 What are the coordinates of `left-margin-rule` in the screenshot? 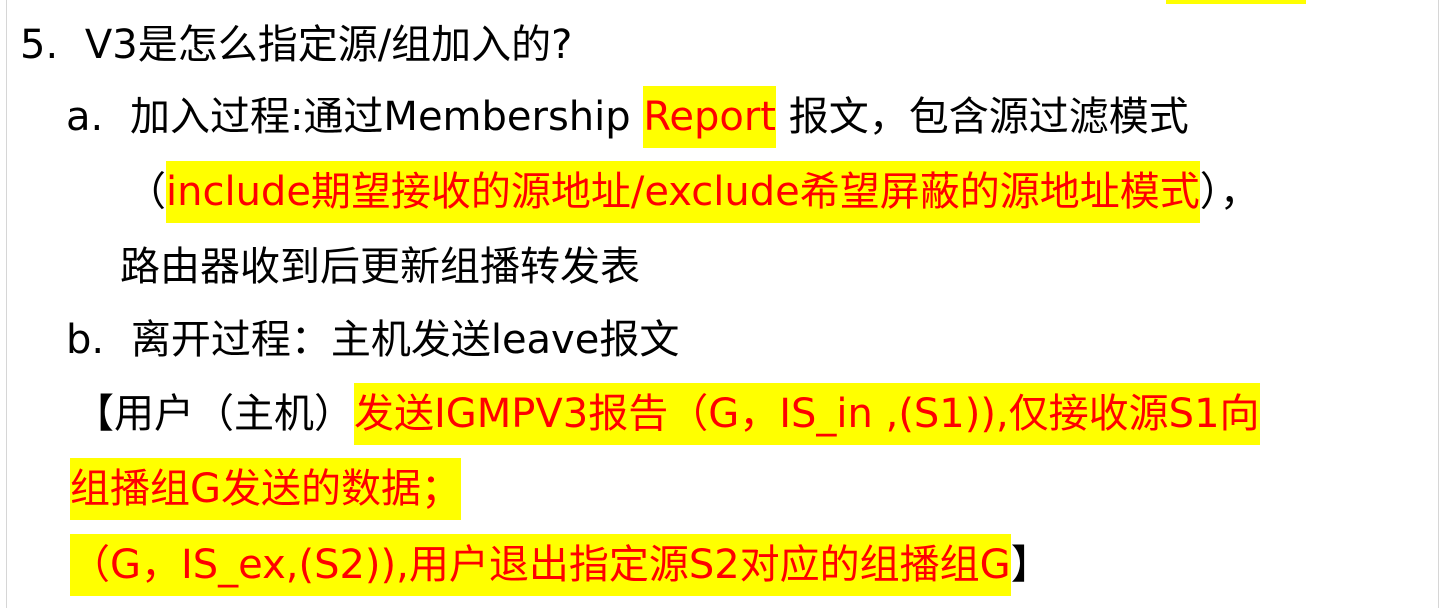 It's located at (6, 304).